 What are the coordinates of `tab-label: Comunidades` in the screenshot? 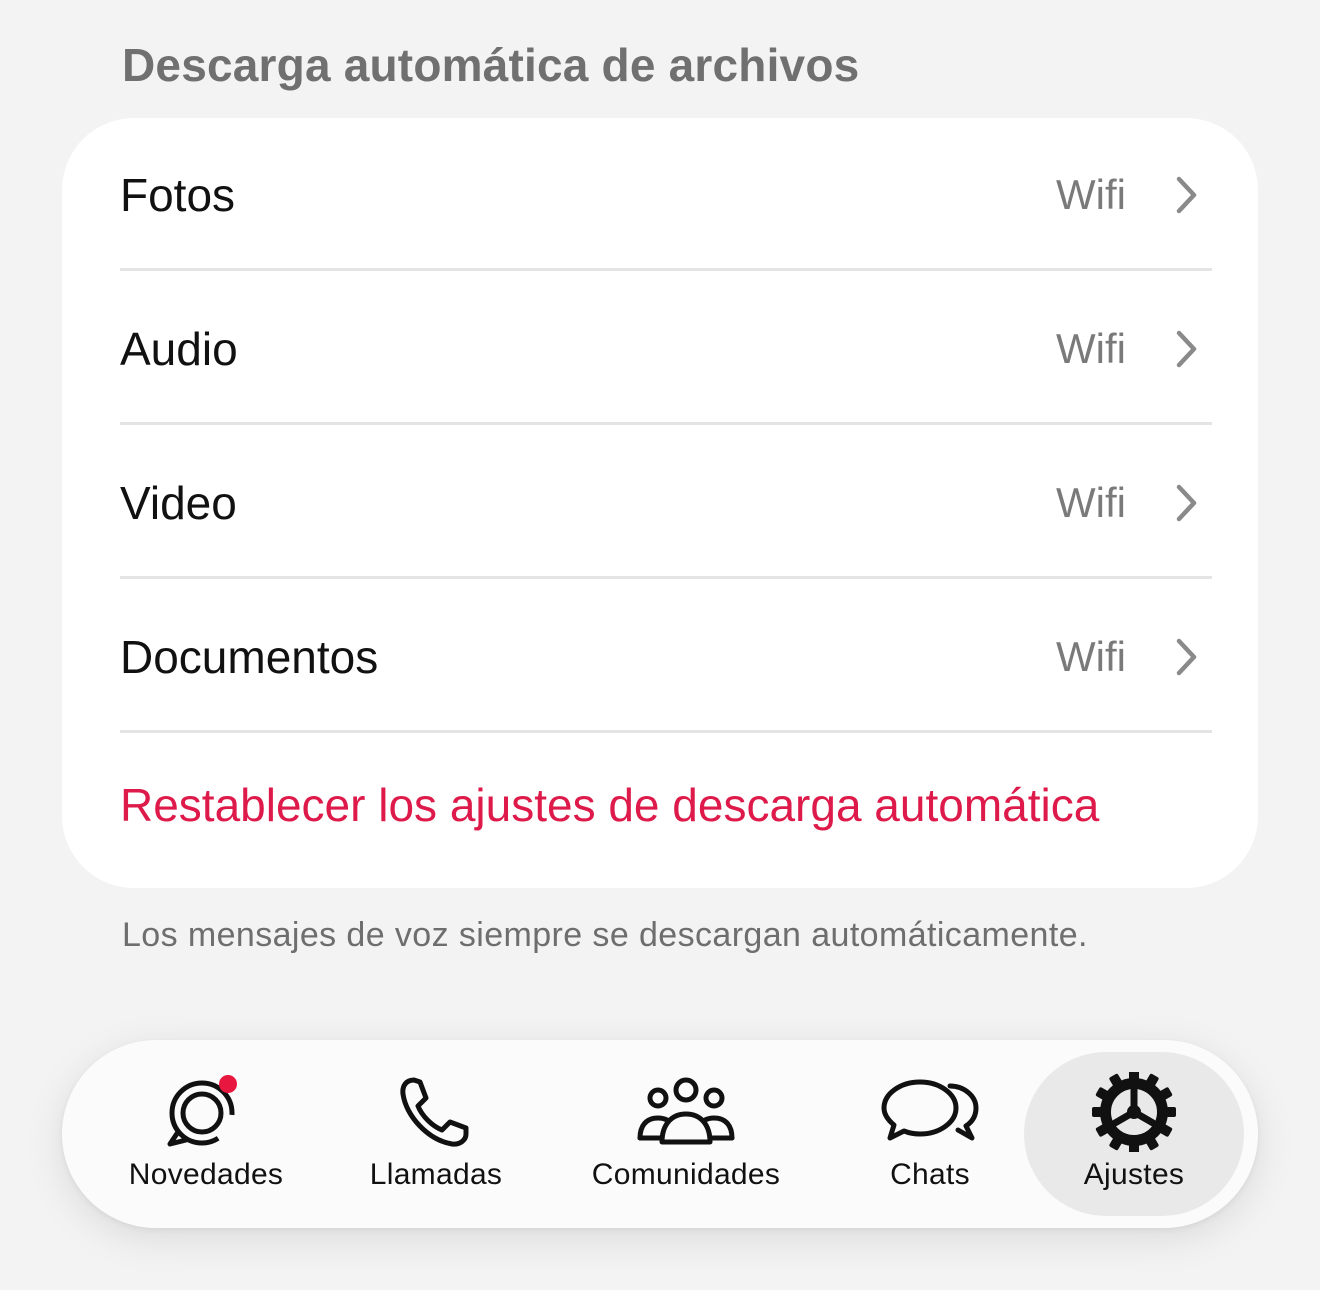 It's located at (686, 1174).